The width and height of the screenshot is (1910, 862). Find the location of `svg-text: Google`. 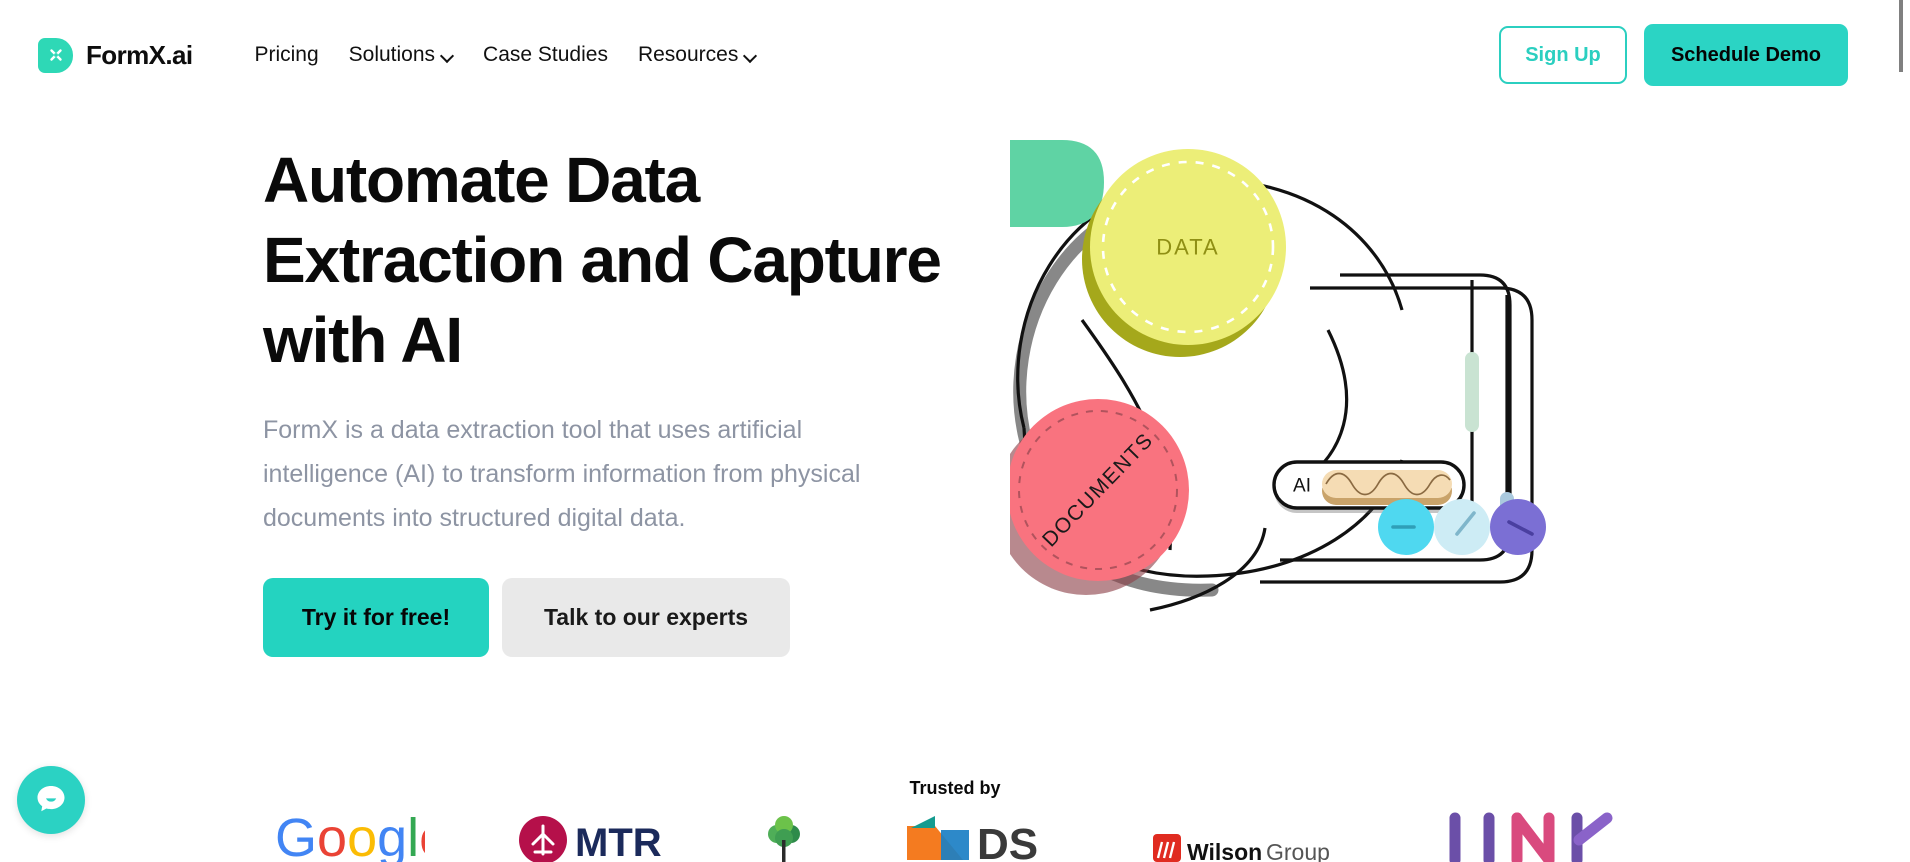

svg-text: Google is located at coordinates (350, 837).